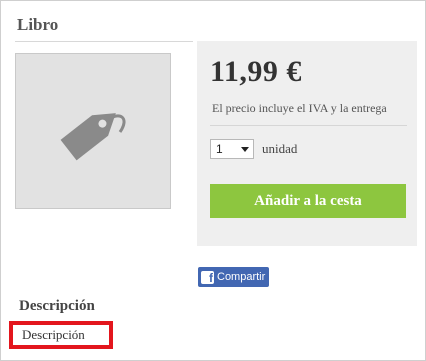 The height and width of the screenshot is (361, 426). What do you see at coordinates (57, 306) in the screenshot?
I see `description-heading: Descripción` at bounding box center [57, 306].